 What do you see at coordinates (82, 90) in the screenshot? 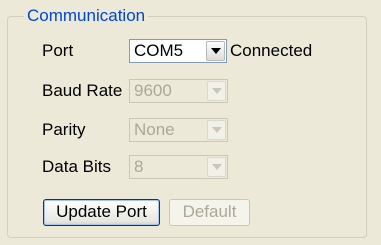
I see `baud-rate-label: Baud Rate` at bounding box center [82, 90].